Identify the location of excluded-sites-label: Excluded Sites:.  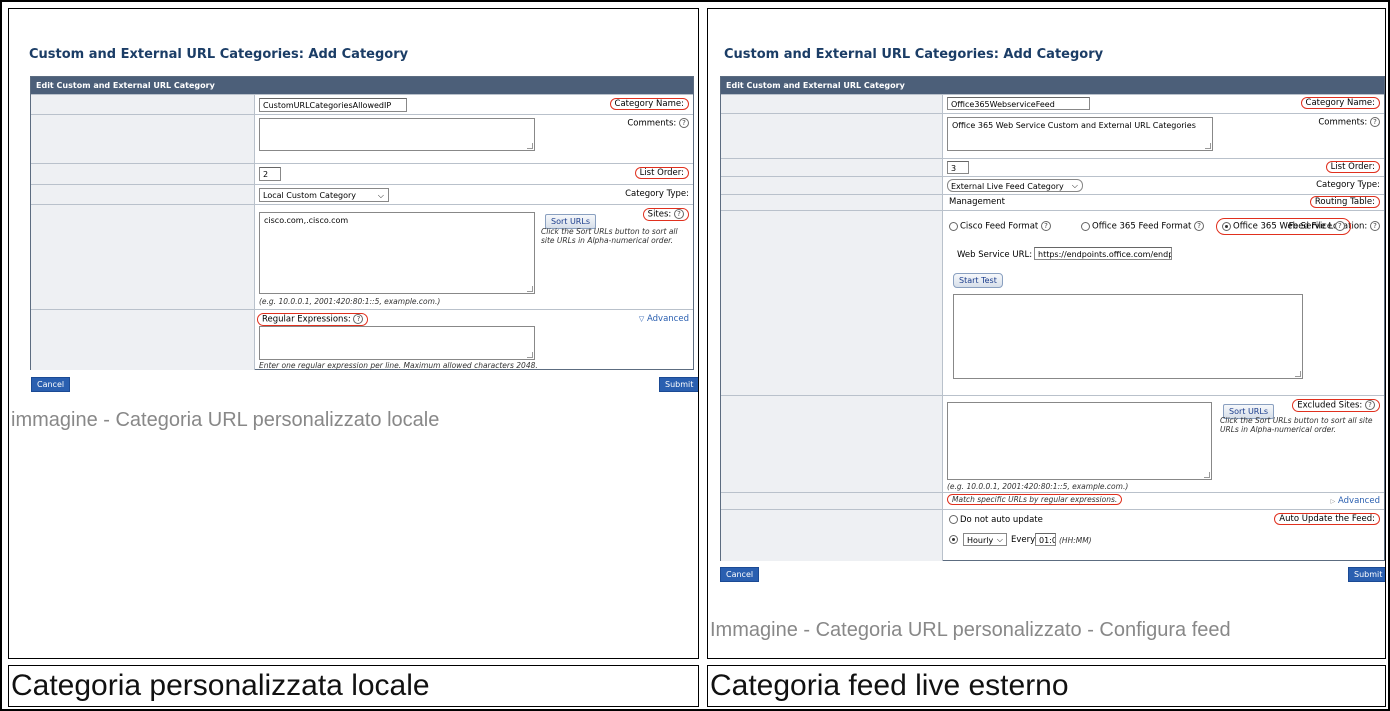
(1330, 405).